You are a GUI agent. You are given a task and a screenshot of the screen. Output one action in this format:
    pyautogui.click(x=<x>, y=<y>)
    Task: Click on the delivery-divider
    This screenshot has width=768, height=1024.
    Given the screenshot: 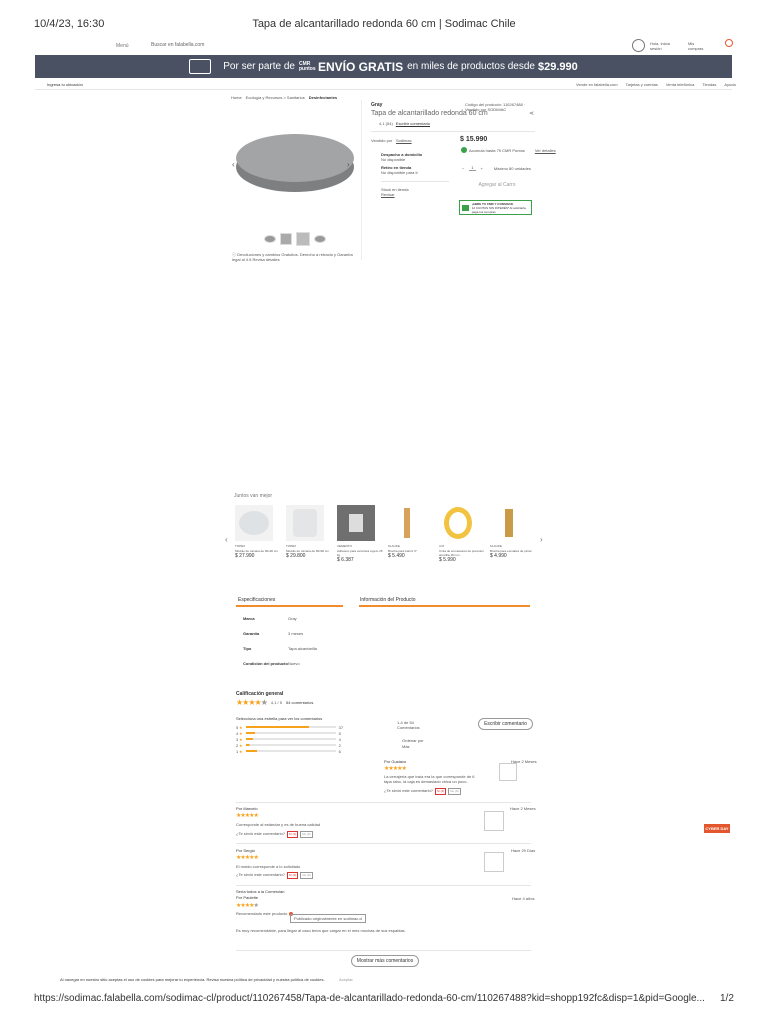 What is the action you would take?
    pyautogui.click(x=415, y=181)
    